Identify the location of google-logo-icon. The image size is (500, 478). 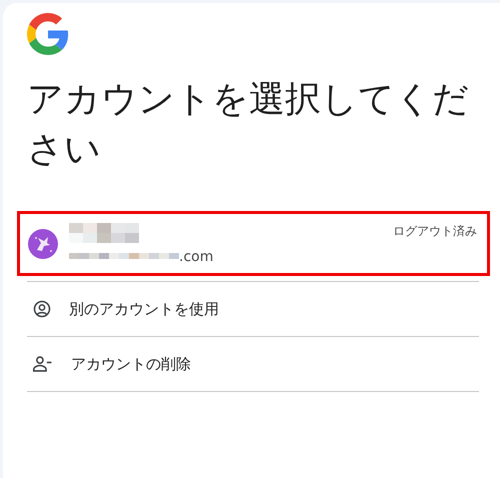
(48, 34).